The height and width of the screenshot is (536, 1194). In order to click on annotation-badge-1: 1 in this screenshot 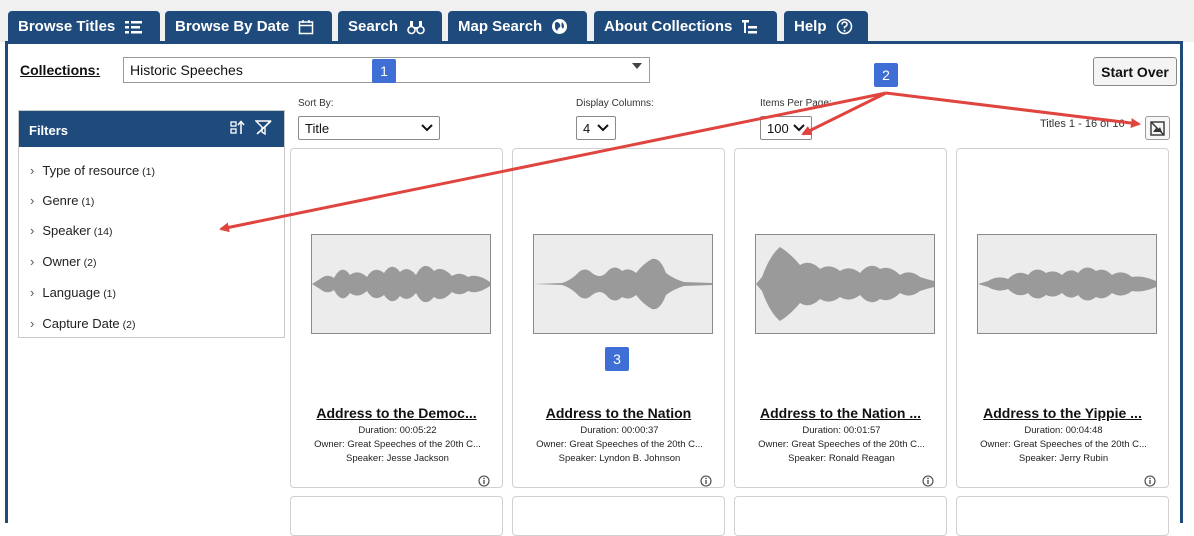, I will do `click(384, 71)`.